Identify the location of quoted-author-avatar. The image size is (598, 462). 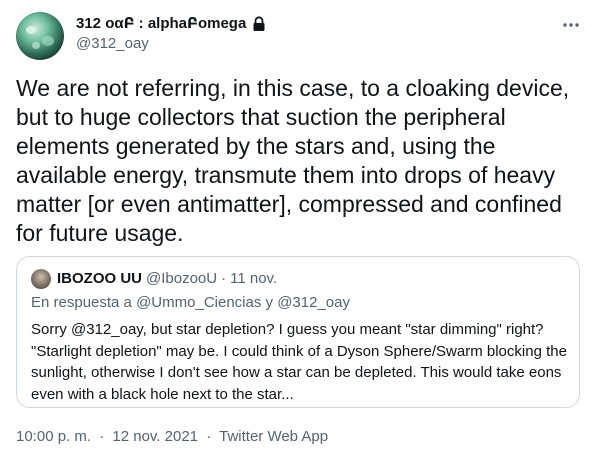
(41, 279).